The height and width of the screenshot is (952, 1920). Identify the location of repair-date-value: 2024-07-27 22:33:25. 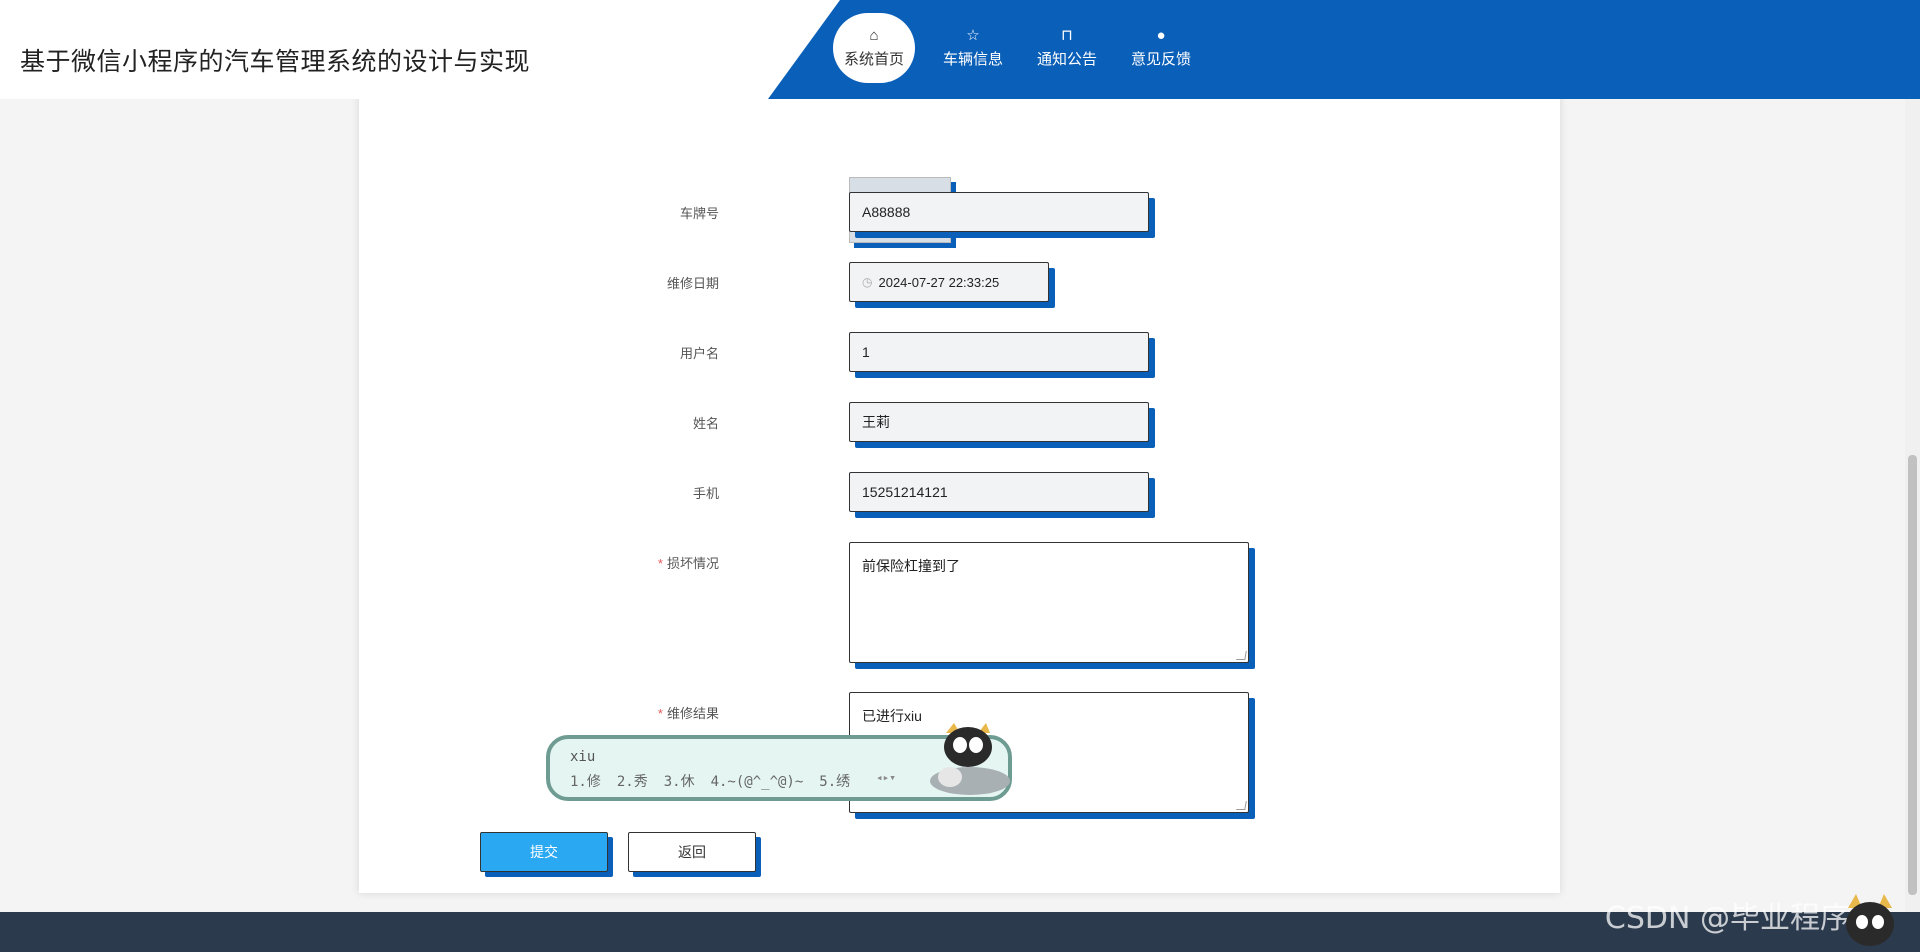
(939, 282).